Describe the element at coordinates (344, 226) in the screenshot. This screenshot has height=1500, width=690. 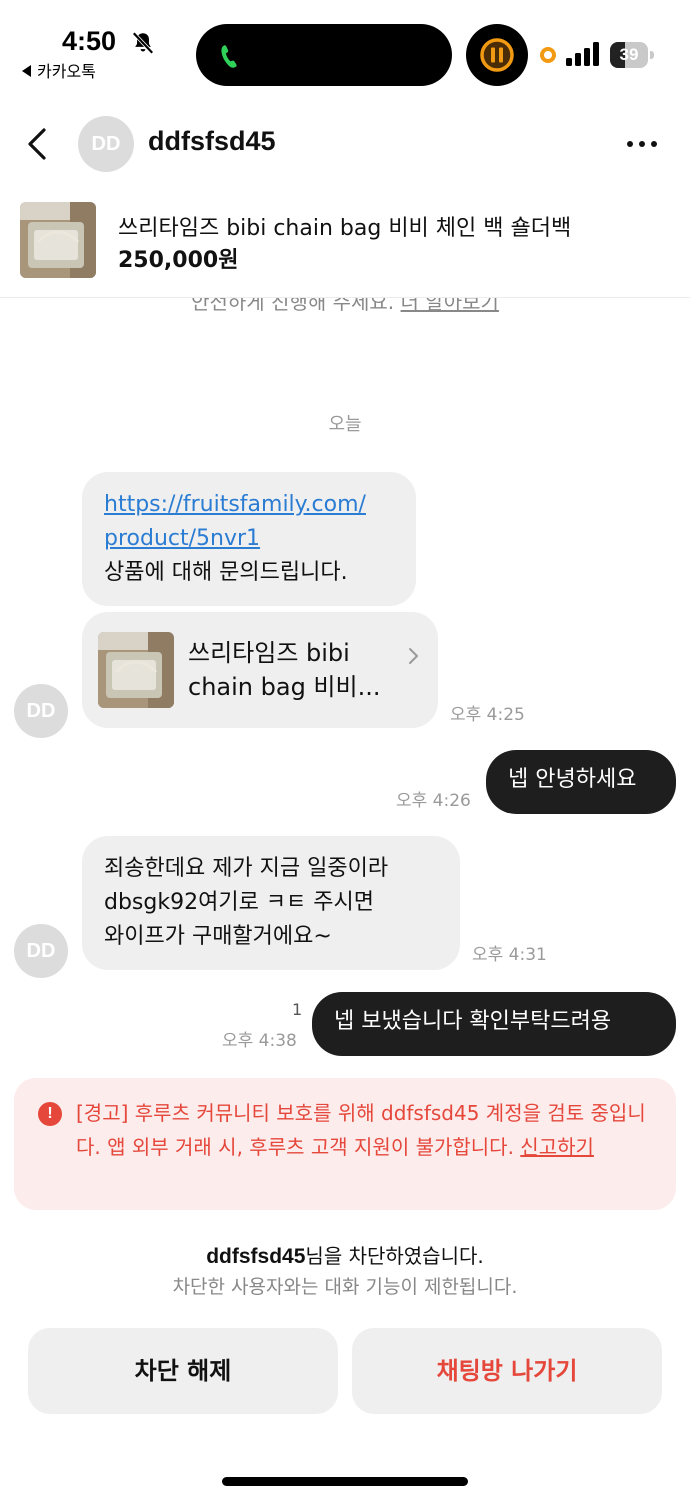
I see `product-title: 쓰리타임즈 bibi chain bag 비비 체인 백 숄더백` at that location.